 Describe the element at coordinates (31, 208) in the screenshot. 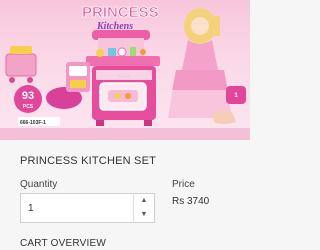

I see `quantity-input: 1` at that location.